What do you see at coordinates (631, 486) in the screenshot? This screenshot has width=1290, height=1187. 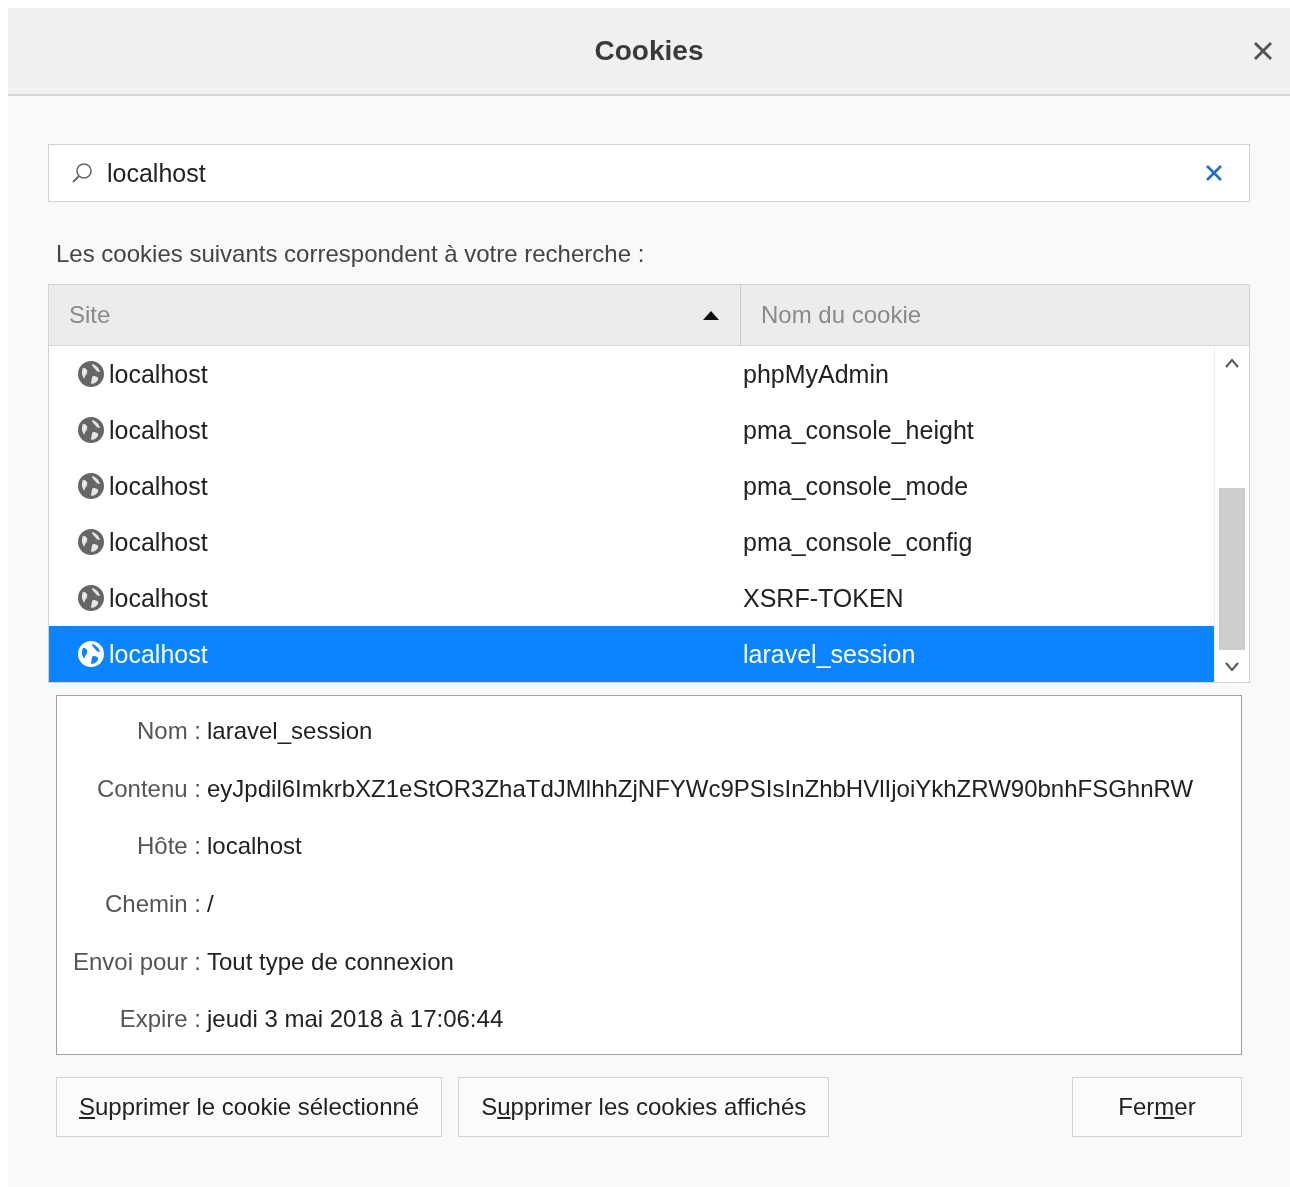 I see `cookie-row: localhost pma_console_mode` at bounding box center [631, 486].